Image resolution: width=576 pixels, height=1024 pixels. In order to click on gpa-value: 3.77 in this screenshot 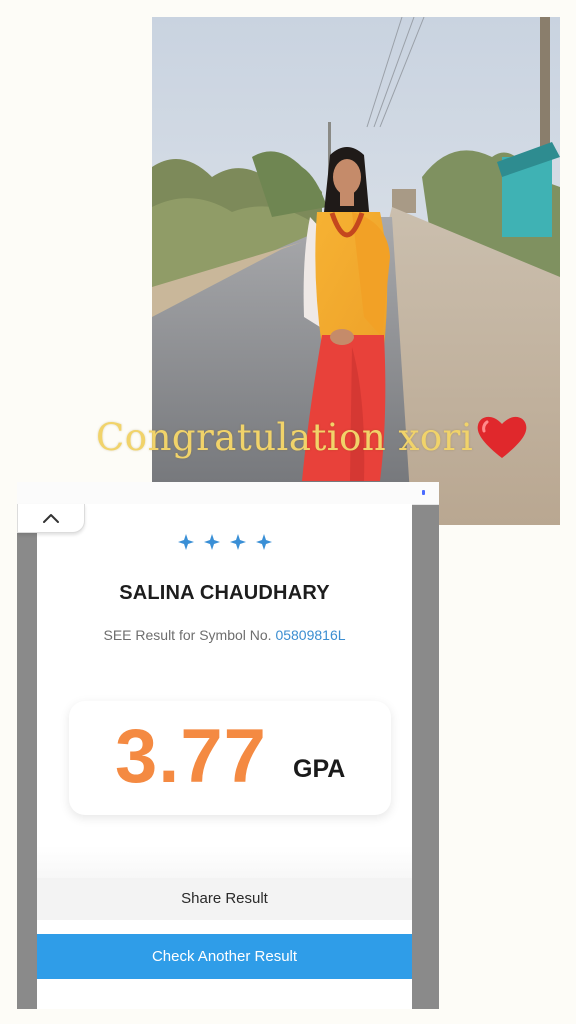, I will do `click(191, 756)`.